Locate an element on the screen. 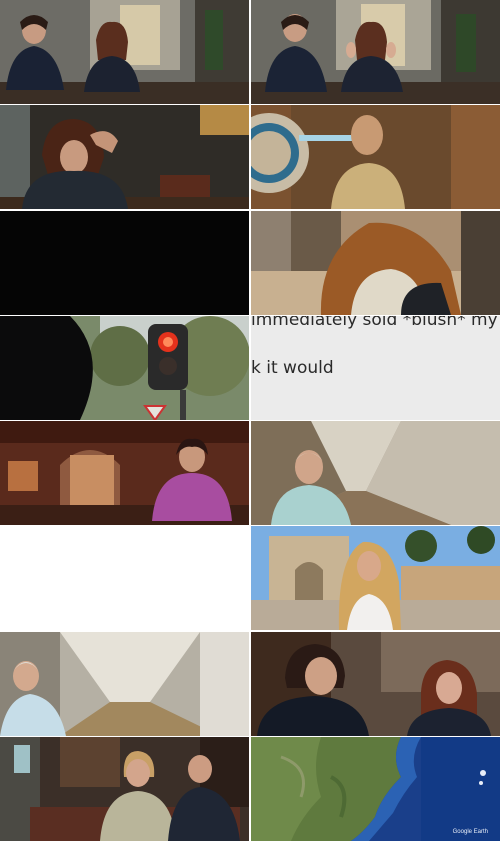 The image size is (500, 843). frame-woman-rome-arch is located at coordinates (375, 578).